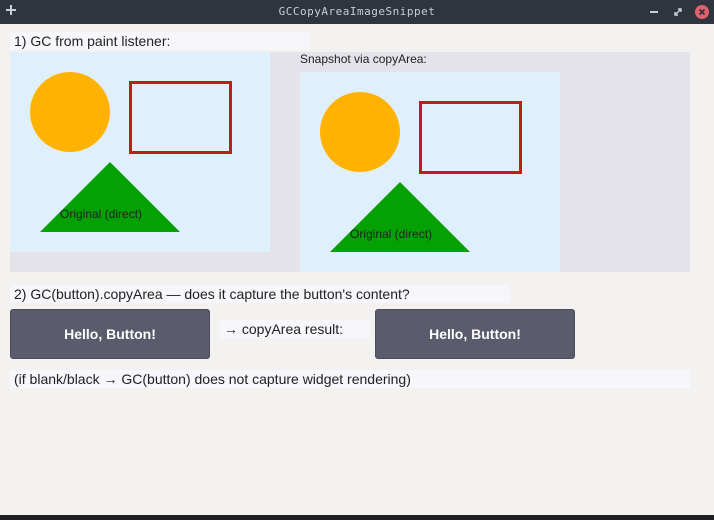 This screenshot has width=714, height=520. I want to click on title-bar: GCCopyAreaImageSnippet, so click(357, 12).